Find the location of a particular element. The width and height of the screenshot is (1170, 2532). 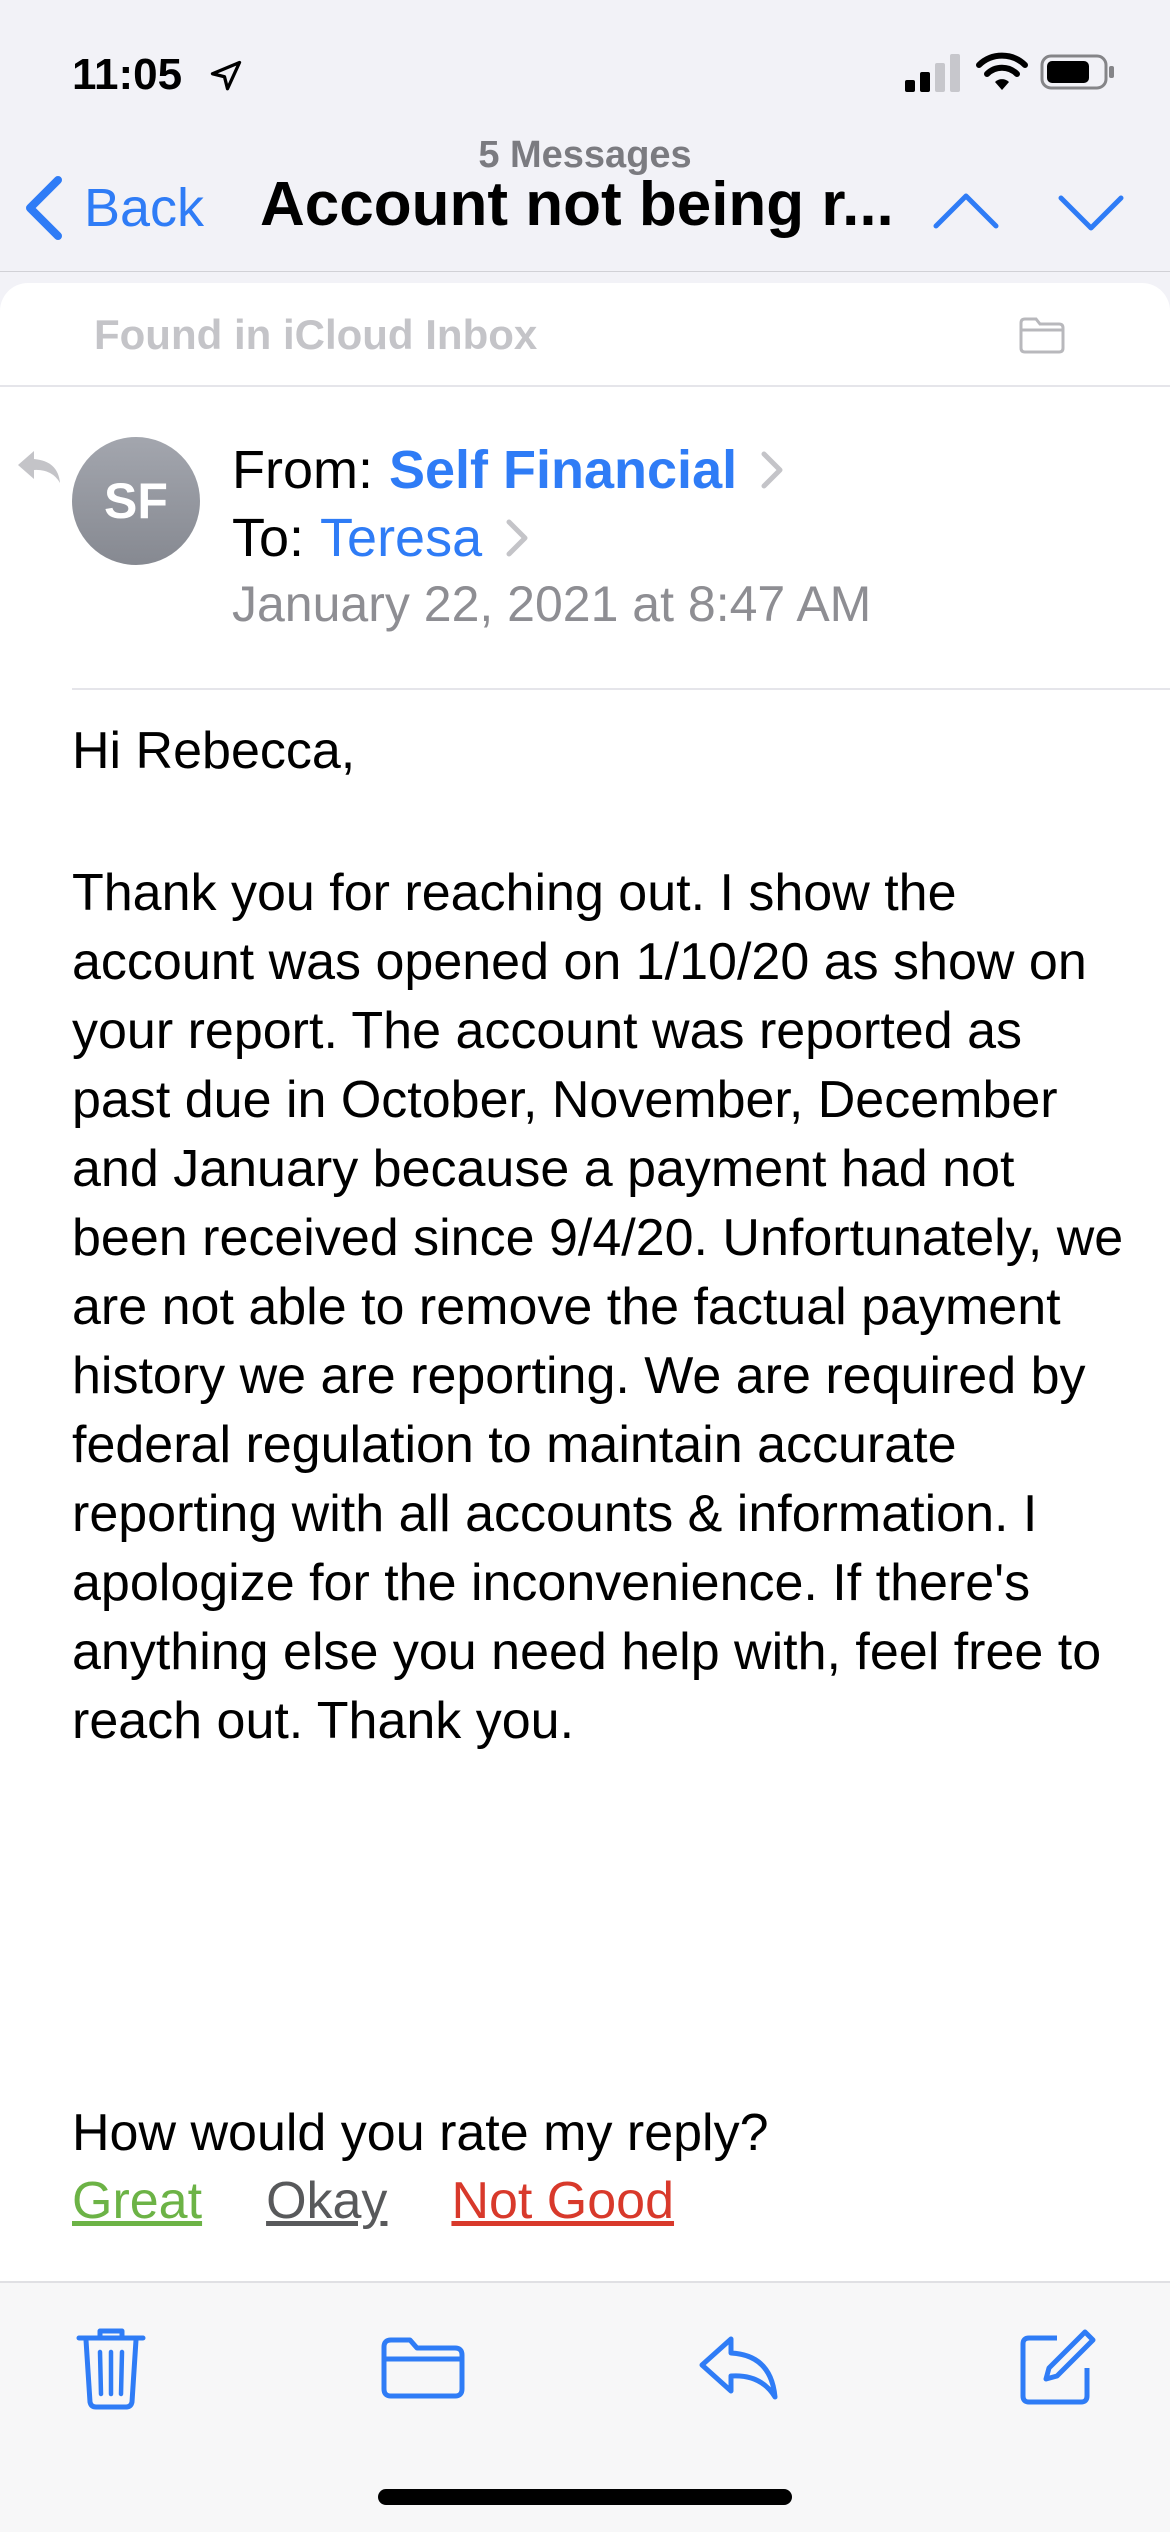

compose-icon is located at coordinates (1058, 2367).